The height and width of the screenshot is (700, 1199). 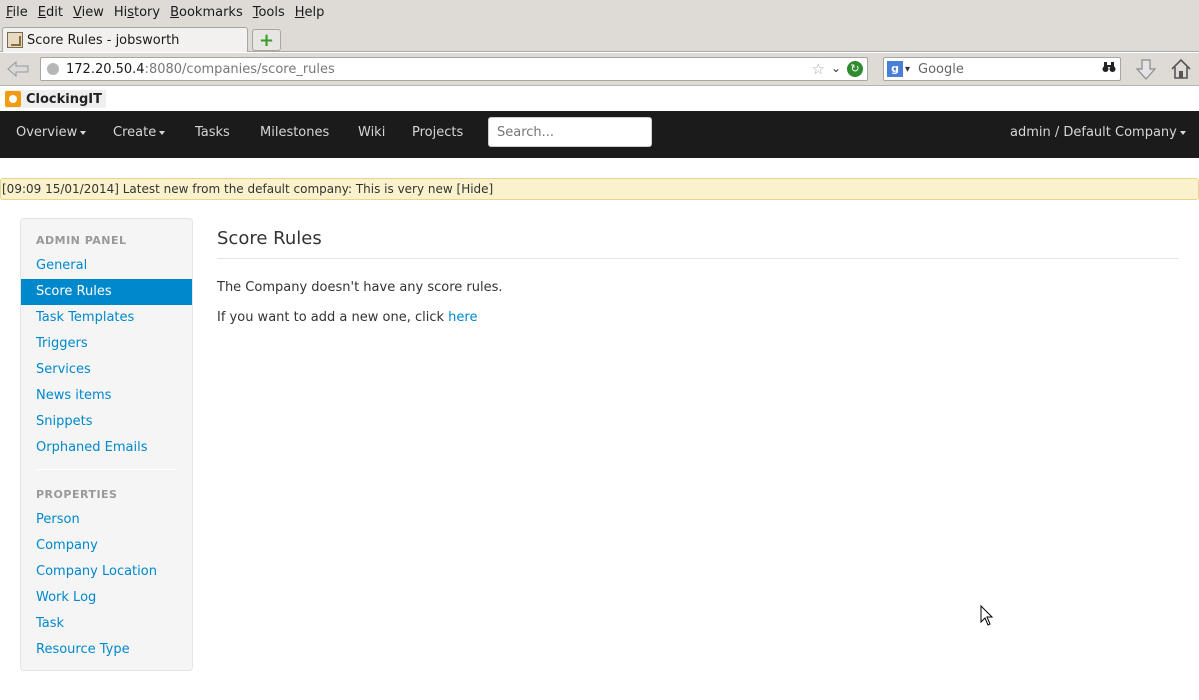 What do you see at coordinates (266, 40) in the screenshot?
I see `new-tab-button: +` at bounding box center [266, 40].